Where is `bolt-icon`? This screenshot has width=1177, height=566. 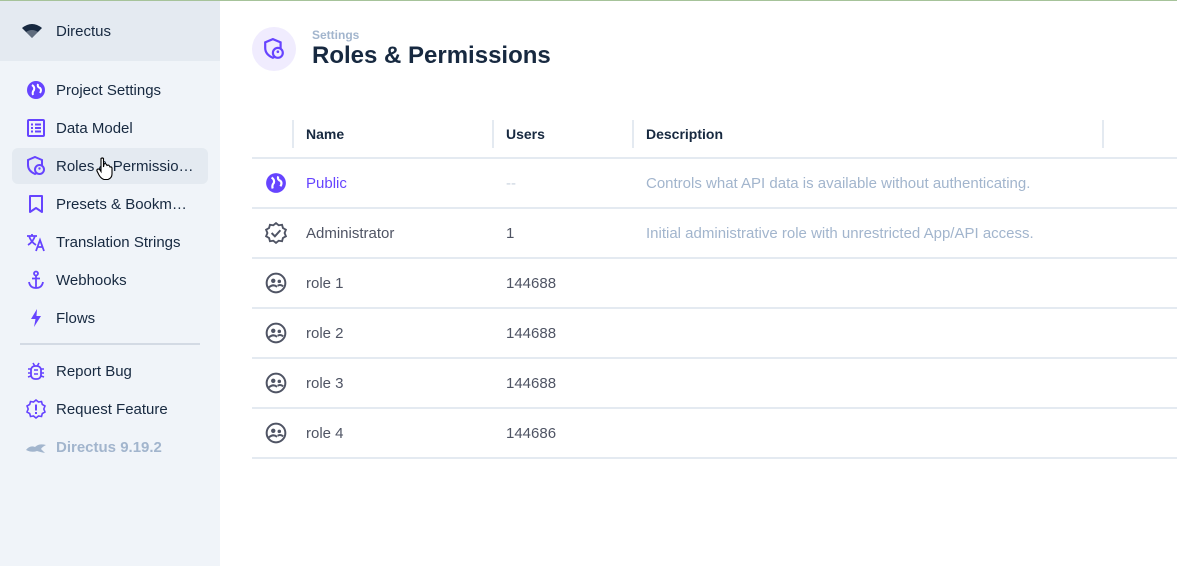 bolt-icon is located at coordinates (36, 318).